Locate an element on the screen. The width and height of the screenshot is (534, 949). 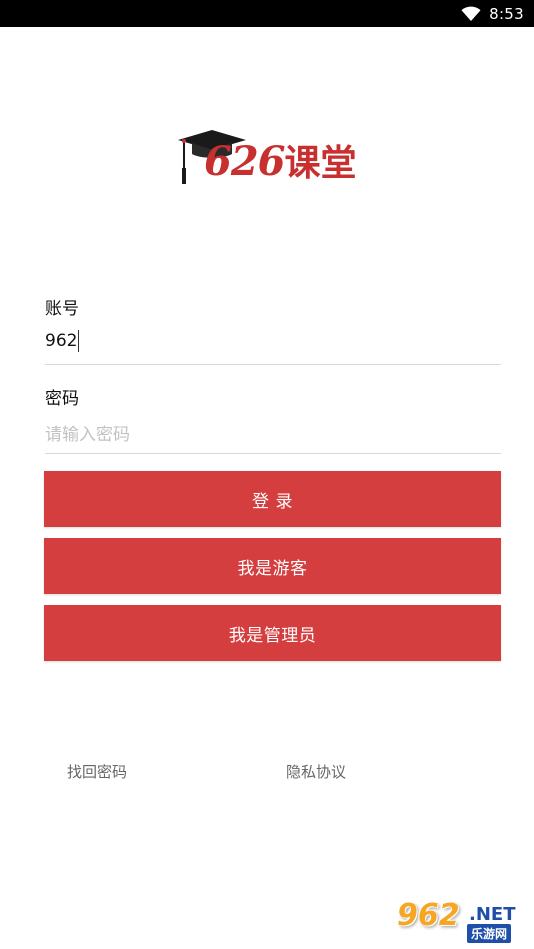
password-input: 请输入密码 is located at coordinates (87, 432).